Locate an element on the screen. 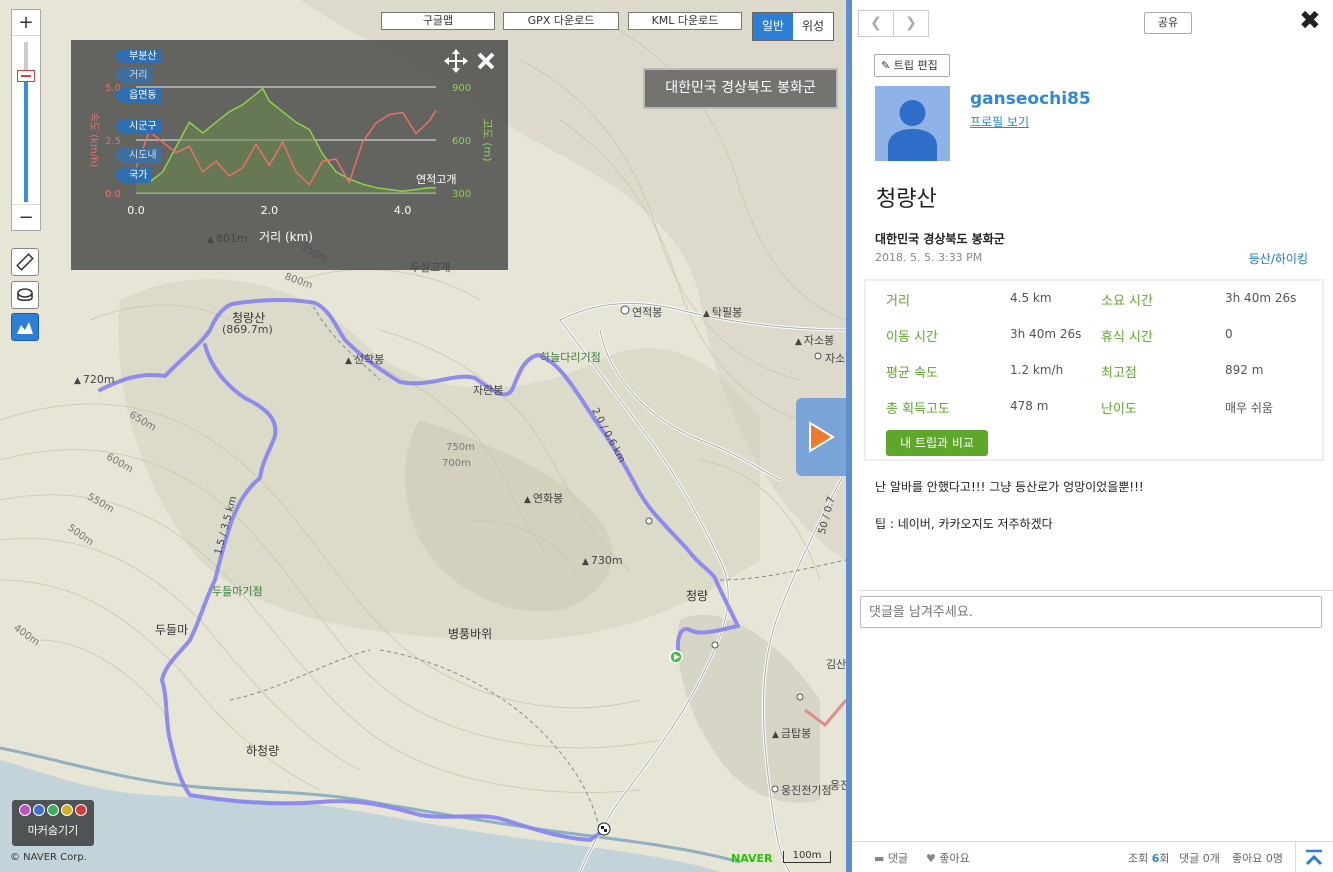 The width and height of the screenshot is (1333, 872). zoom-in-button: + is located at coordinates (26, 23).